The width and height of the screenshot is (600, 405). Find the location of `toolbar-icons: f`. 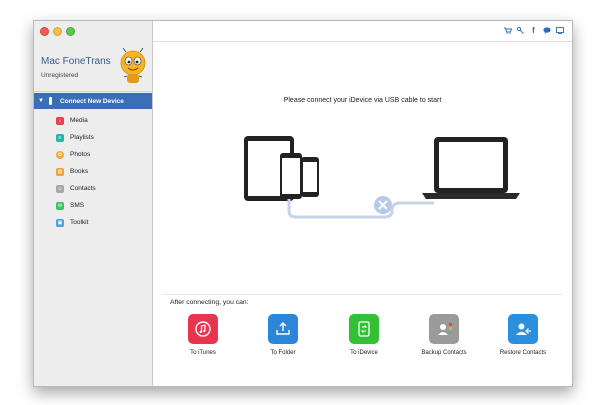

toolbar-icons: f is located at coordinates (534, 30).